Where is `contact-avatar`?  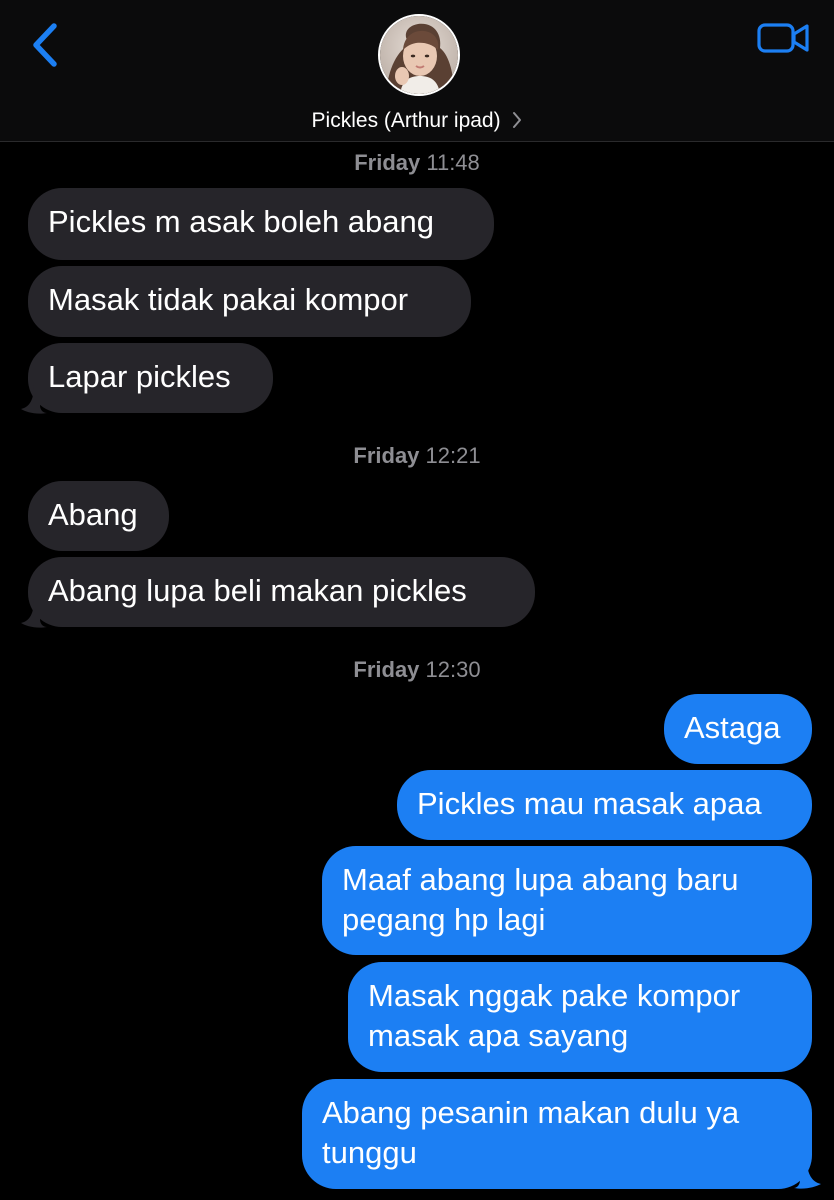 contact-avatar is located at coordinates (419, 55).